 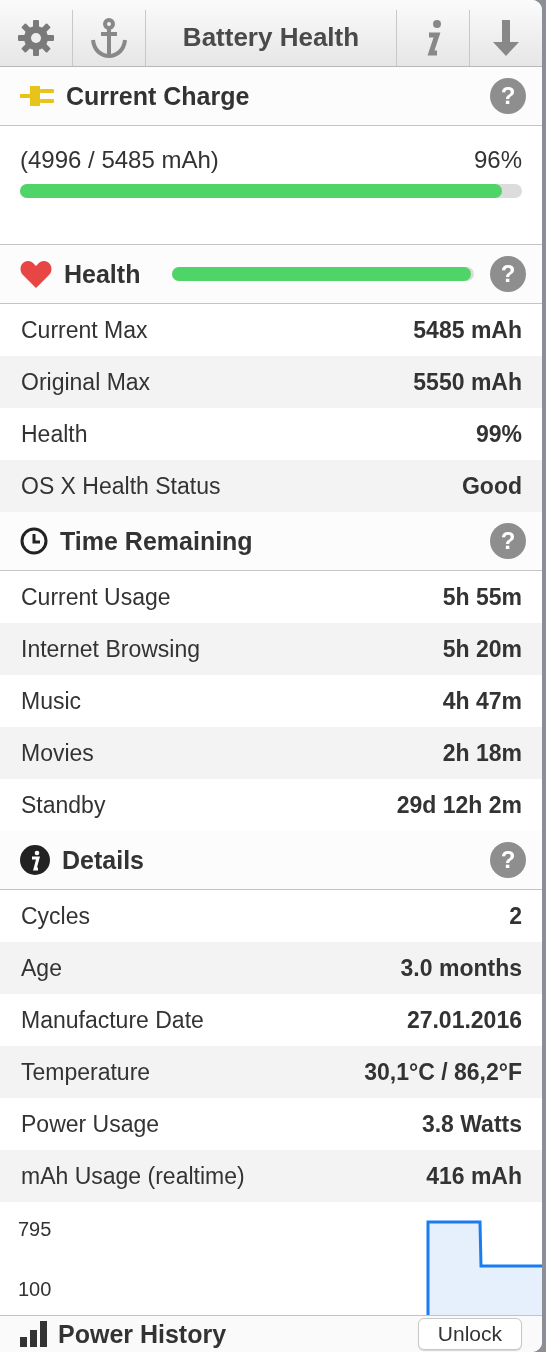 I want to click on axis-label: 795, so click(x=35, y=1229).